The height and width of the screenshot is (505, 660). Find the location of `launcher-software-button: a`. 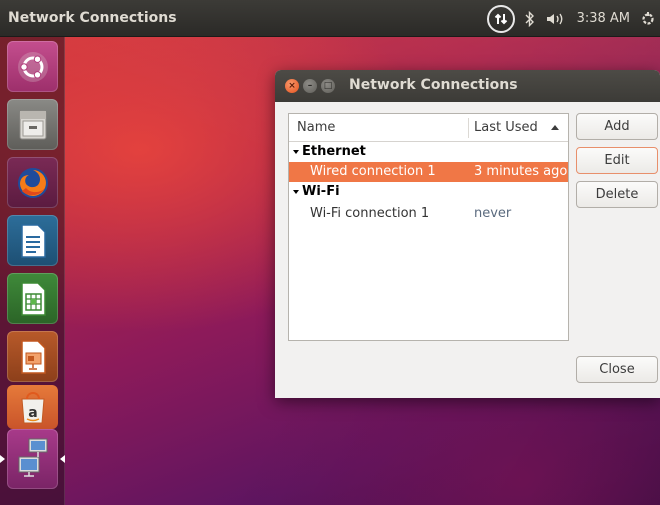

launcher-software-button: a is located at coordinates (32, 407).